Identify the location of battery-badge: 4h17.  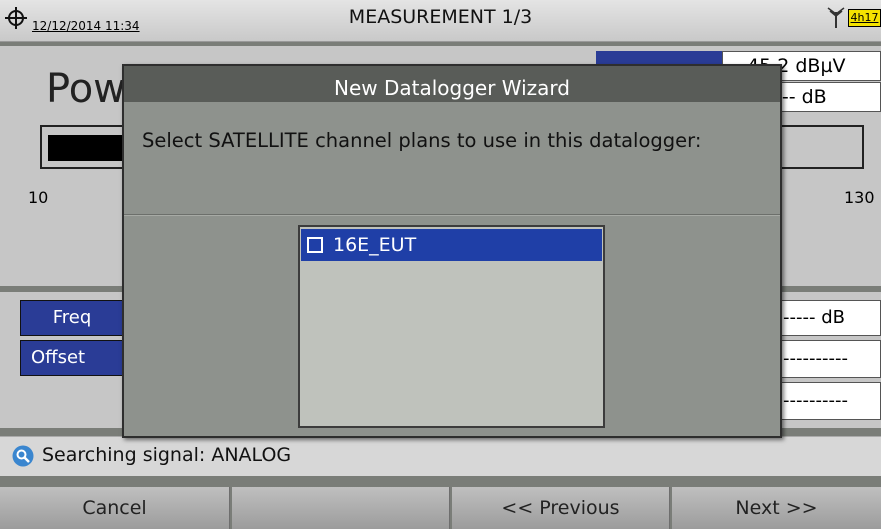
(864, 18).